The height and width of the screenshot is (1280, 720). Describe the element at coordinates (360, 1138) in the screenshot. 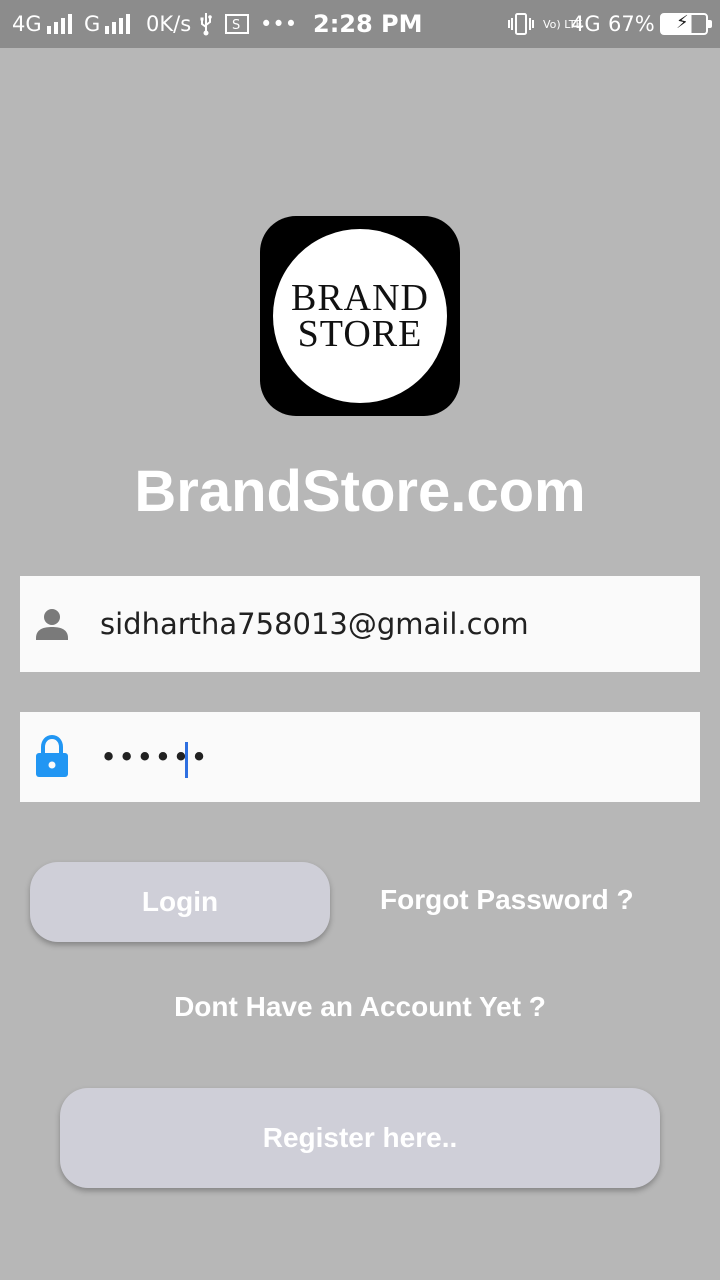

I see `register-button: Register here..` at that location.